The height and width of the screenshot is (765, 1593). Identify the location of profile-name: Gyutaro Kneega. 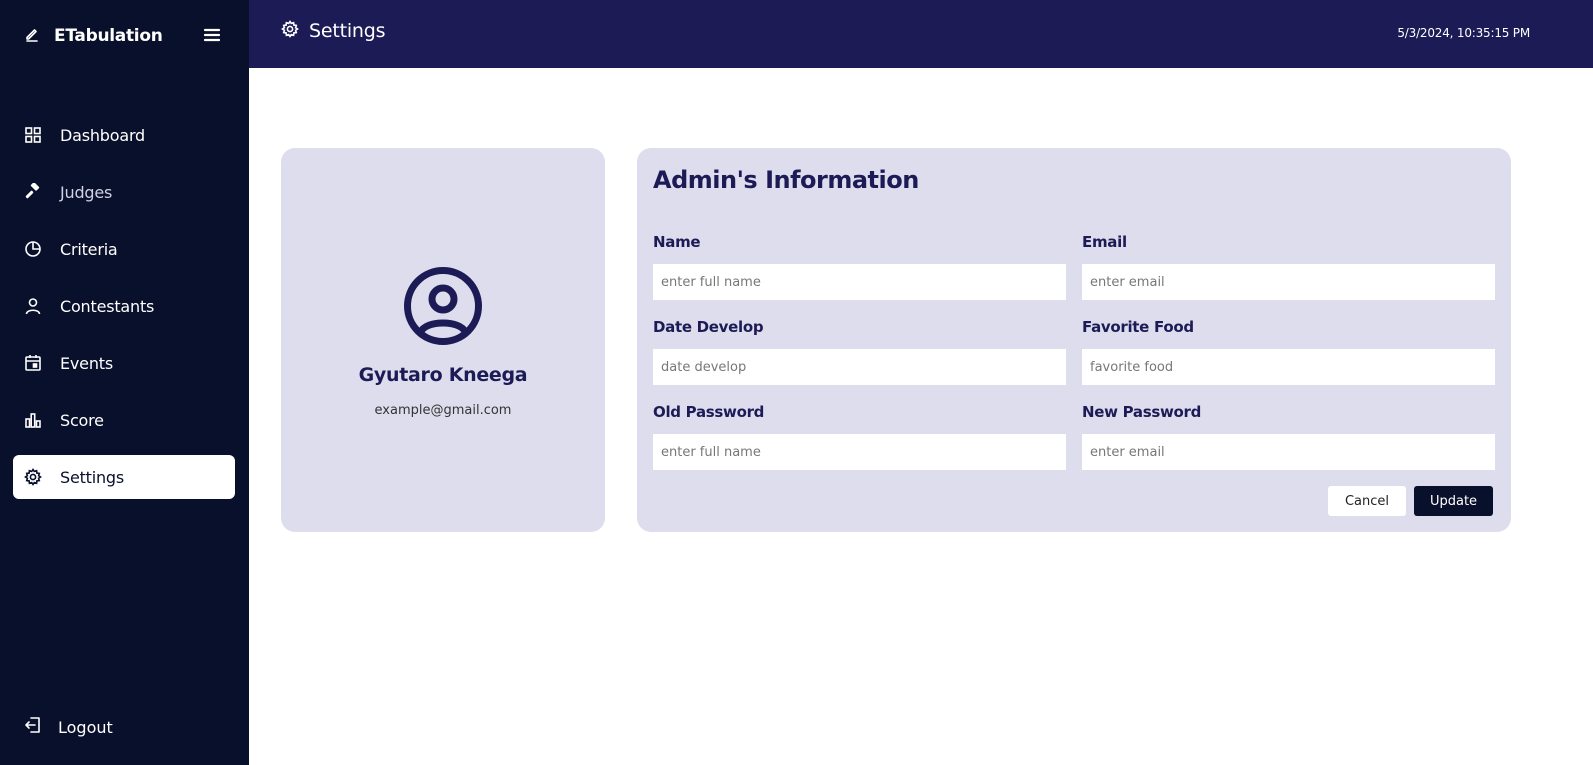
(443, 375).